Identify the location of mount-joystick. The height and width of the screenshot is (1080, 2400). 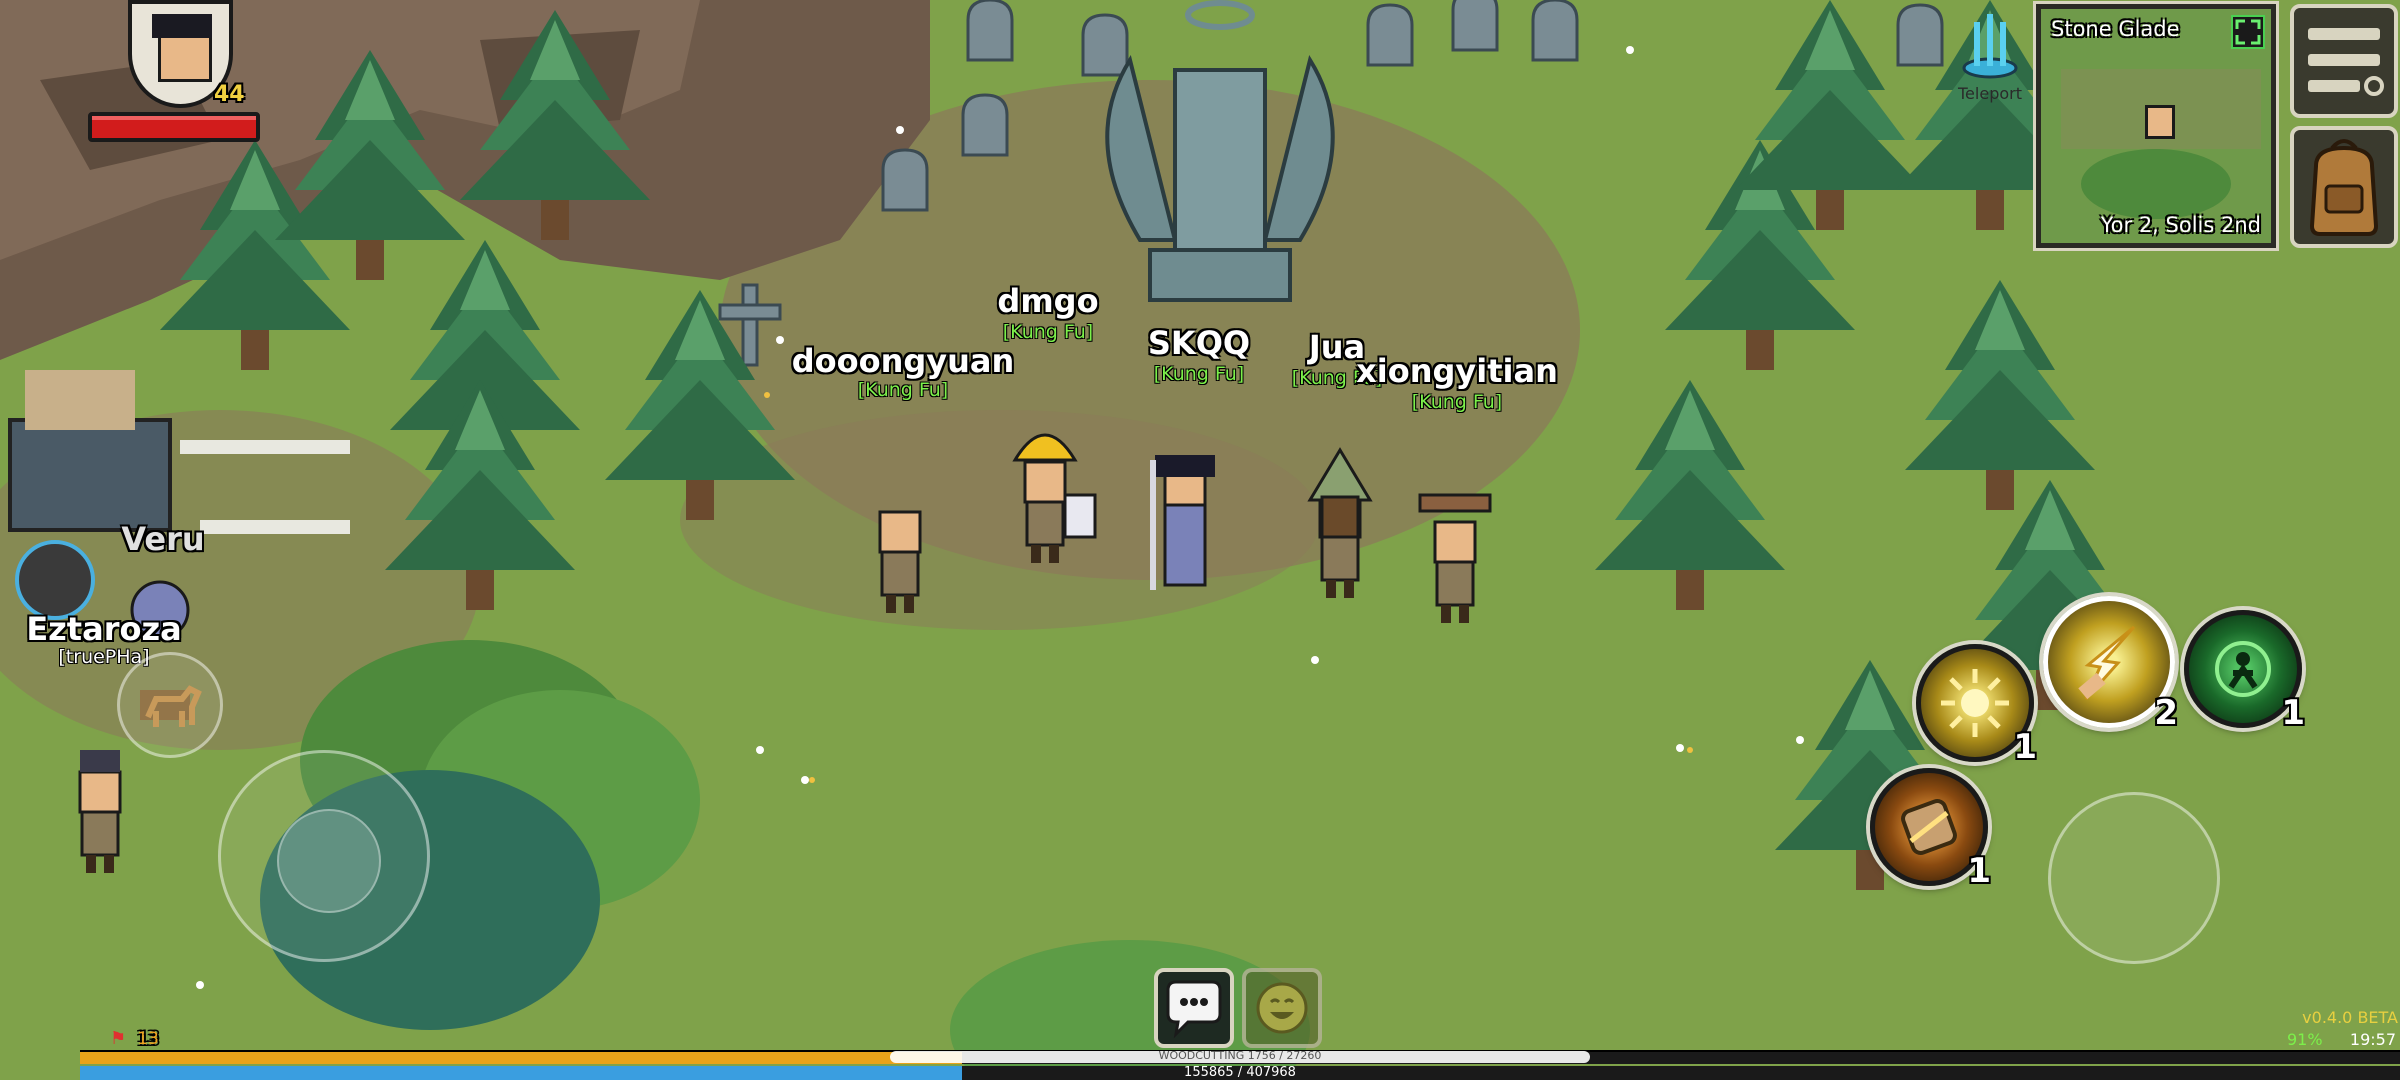
(170, 705).